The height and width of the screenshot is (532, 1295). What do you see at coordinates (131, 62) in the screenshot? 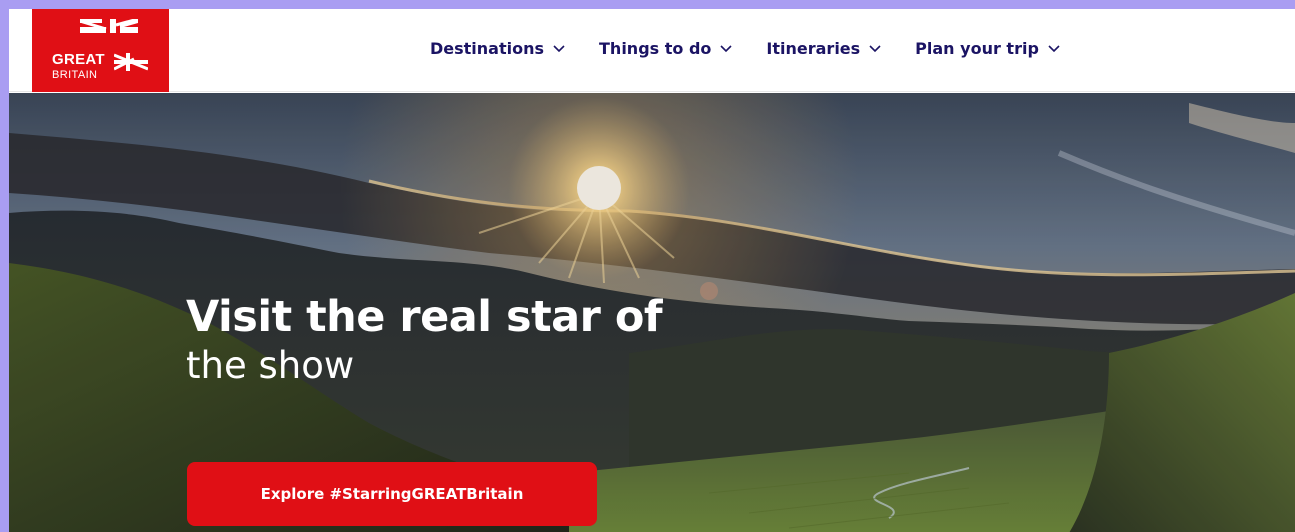
I see `union-flag-small-icon` at bounding box center [131, 62].